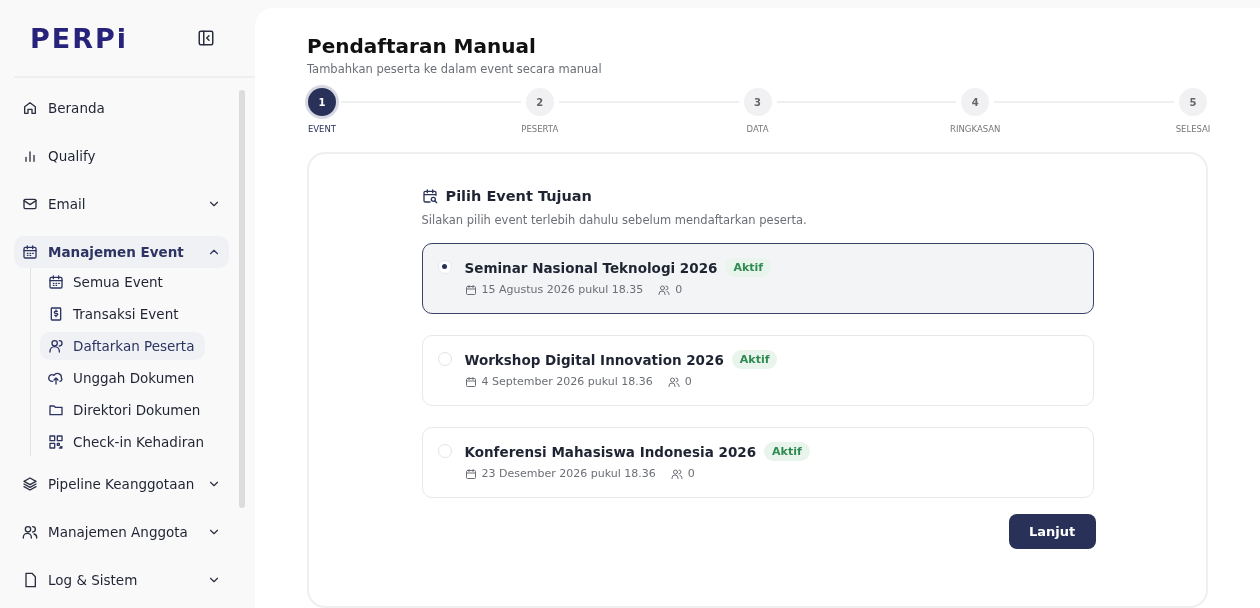 The height and width of the screenshot is (608, 1260). What do you see at coordinates (56, 410) in the screenshot?
I see `folder-icon` at bounding box center [56, 410].